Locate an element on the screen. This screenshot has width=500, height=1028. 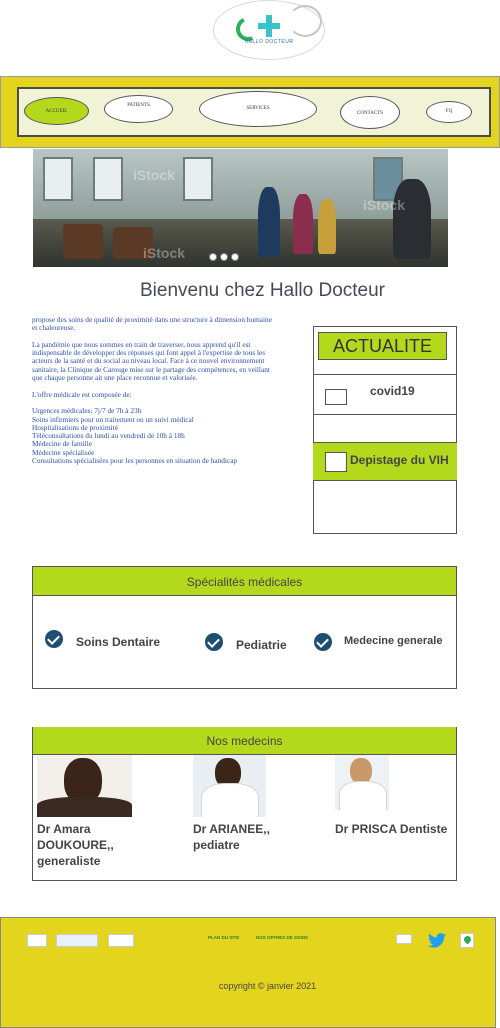
doctor-name-line: DOUKOURE,, is located at coordinates (75, 845).